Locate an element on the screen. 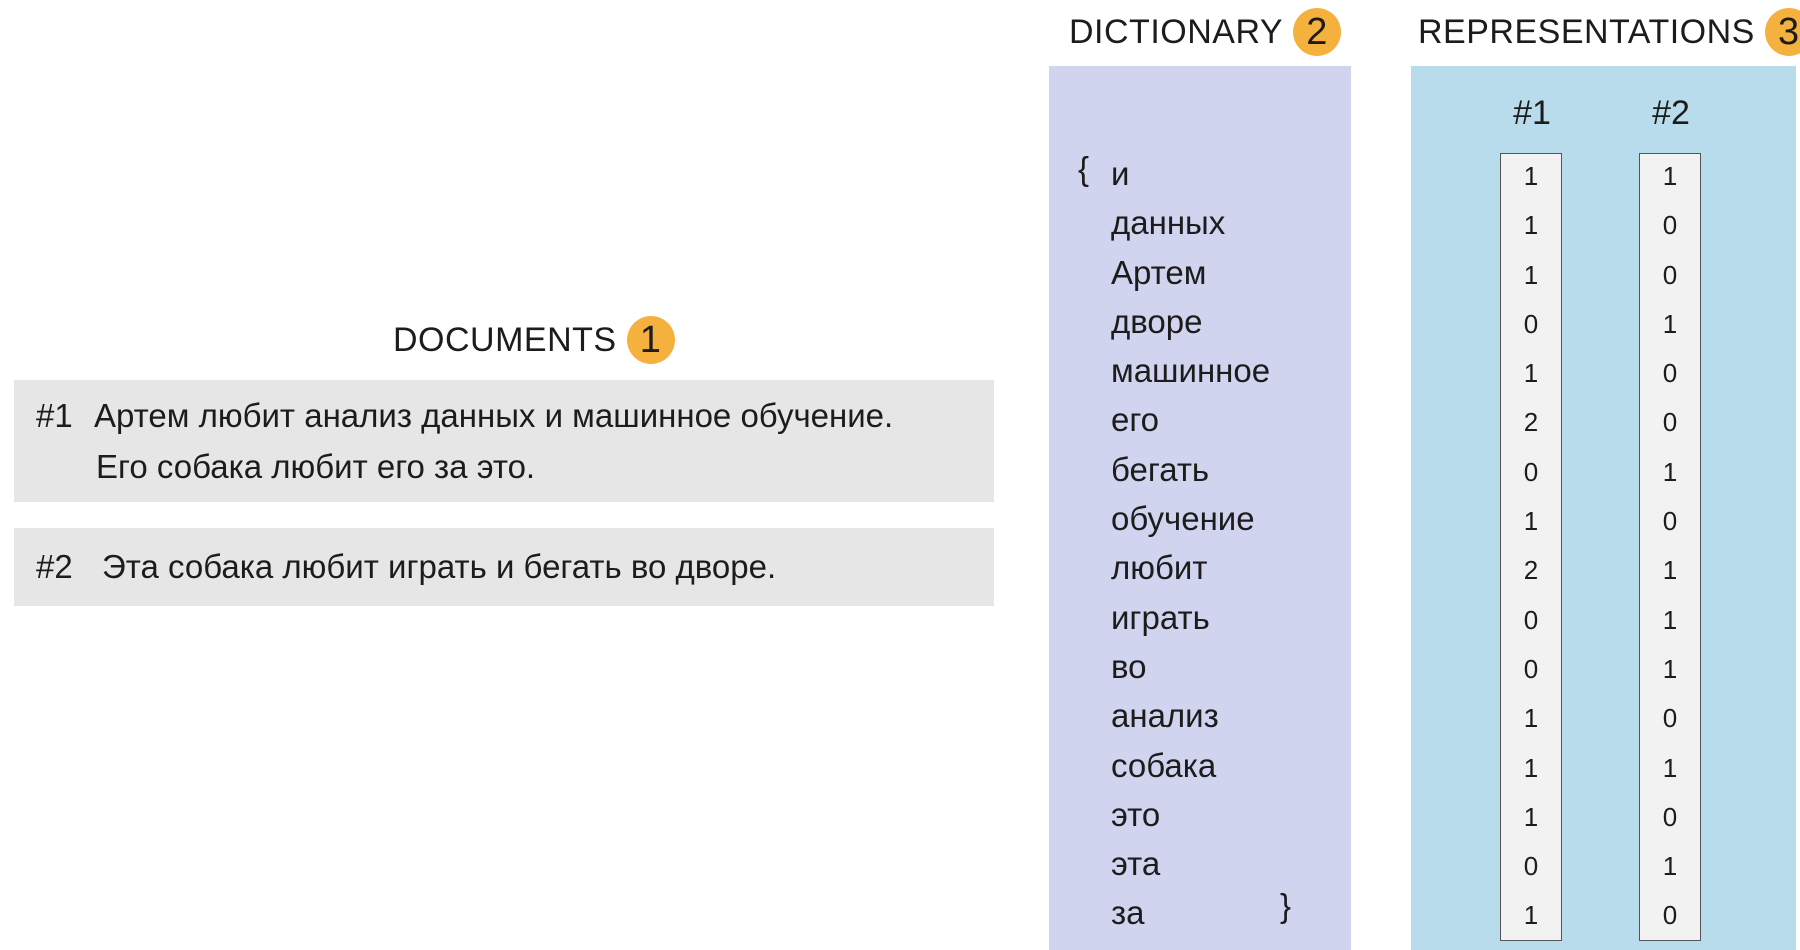 The height and width of the screenshot is (950, 1800). dictionary-word: данных is located at coordinates (1168, 223).